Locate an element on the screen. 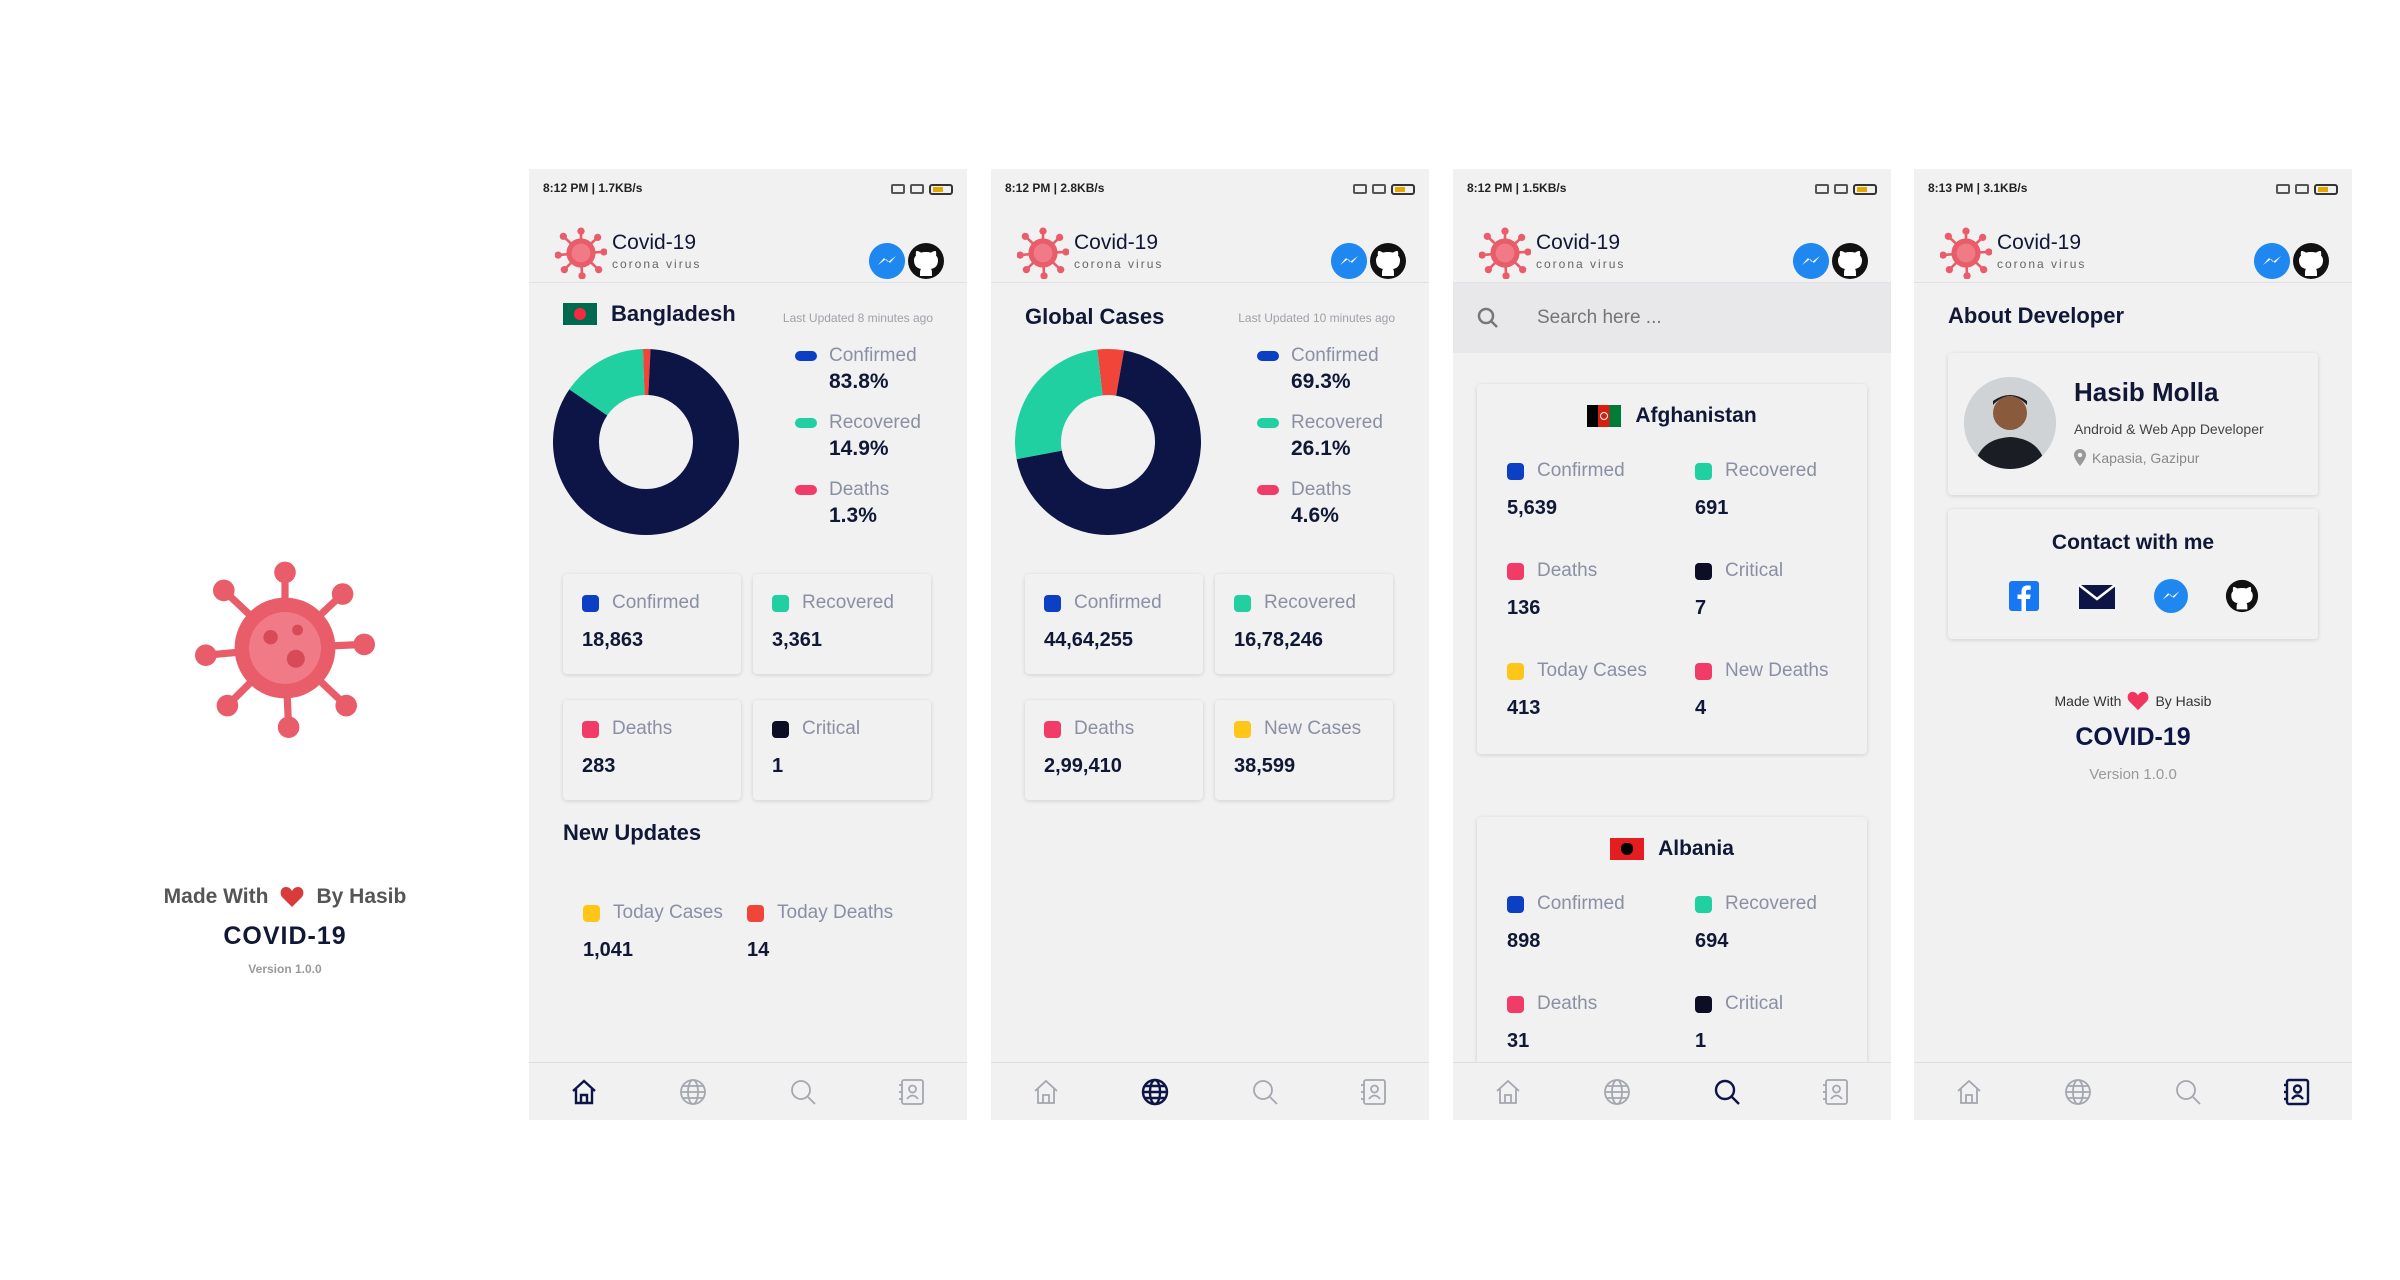 The width and height of the screenshot is (2400, 1280). stat-value: 7 is located at coordinates (1701, 608).